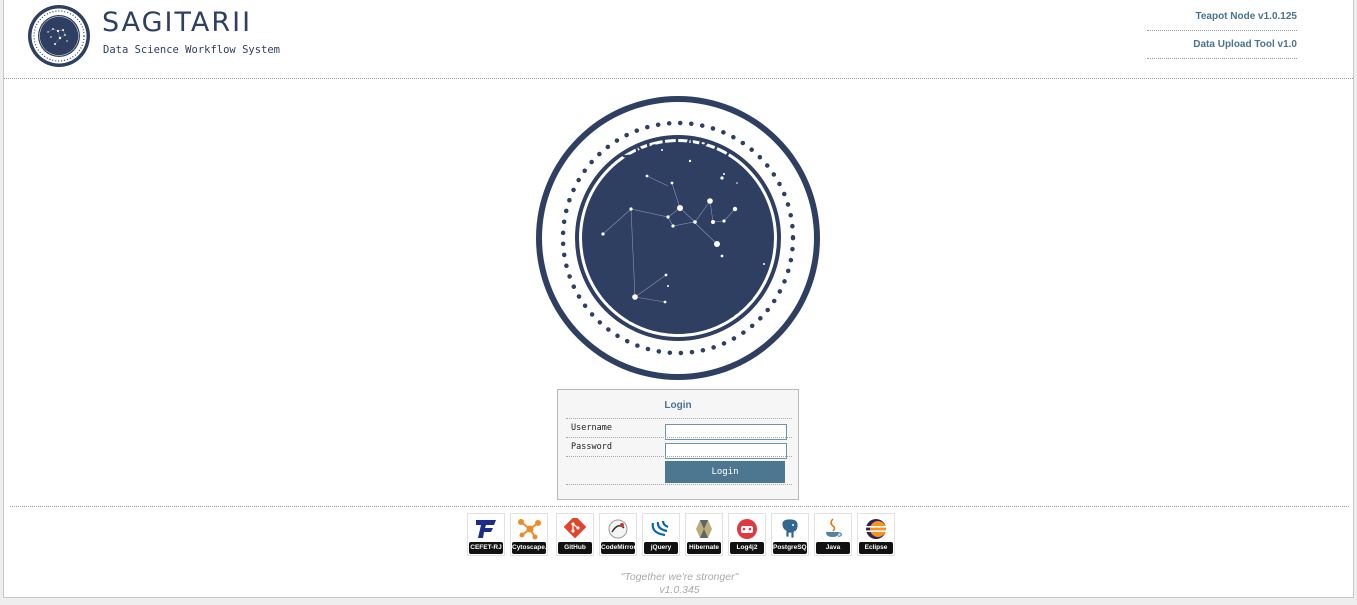 The height and width of the screenshot is (605, 1357). What do you see at coordinates (661, 548) in the screenshot?
I see `tech-label: jQuery` at bounding box center [661, 548].